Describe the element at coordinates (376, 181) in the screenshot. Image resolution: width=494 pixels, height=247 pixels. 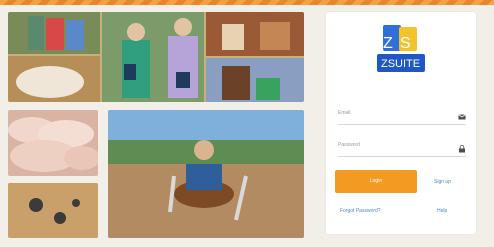
I see `login-button: Login` at that location.